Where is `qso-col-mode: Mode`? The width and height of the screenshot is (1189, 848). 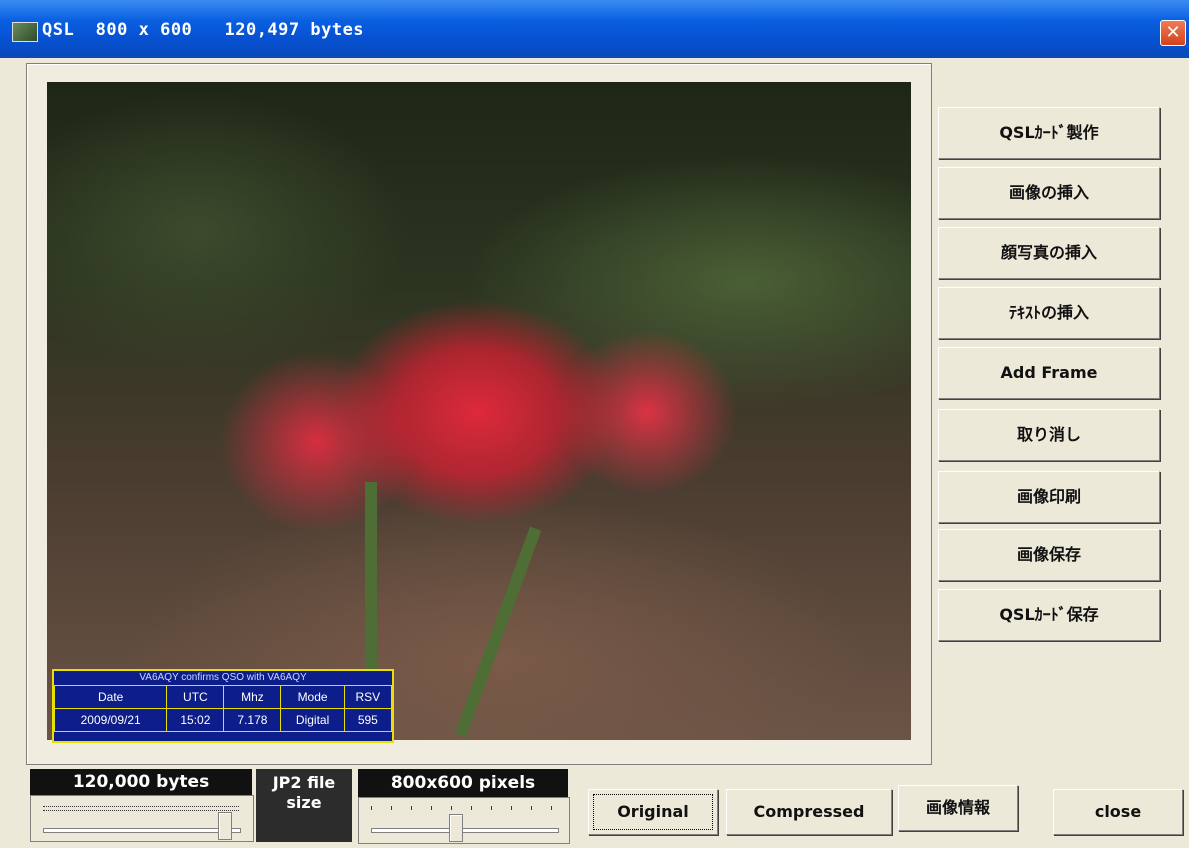 qso-col-mode: Mode is located at coordinates (312, 697).